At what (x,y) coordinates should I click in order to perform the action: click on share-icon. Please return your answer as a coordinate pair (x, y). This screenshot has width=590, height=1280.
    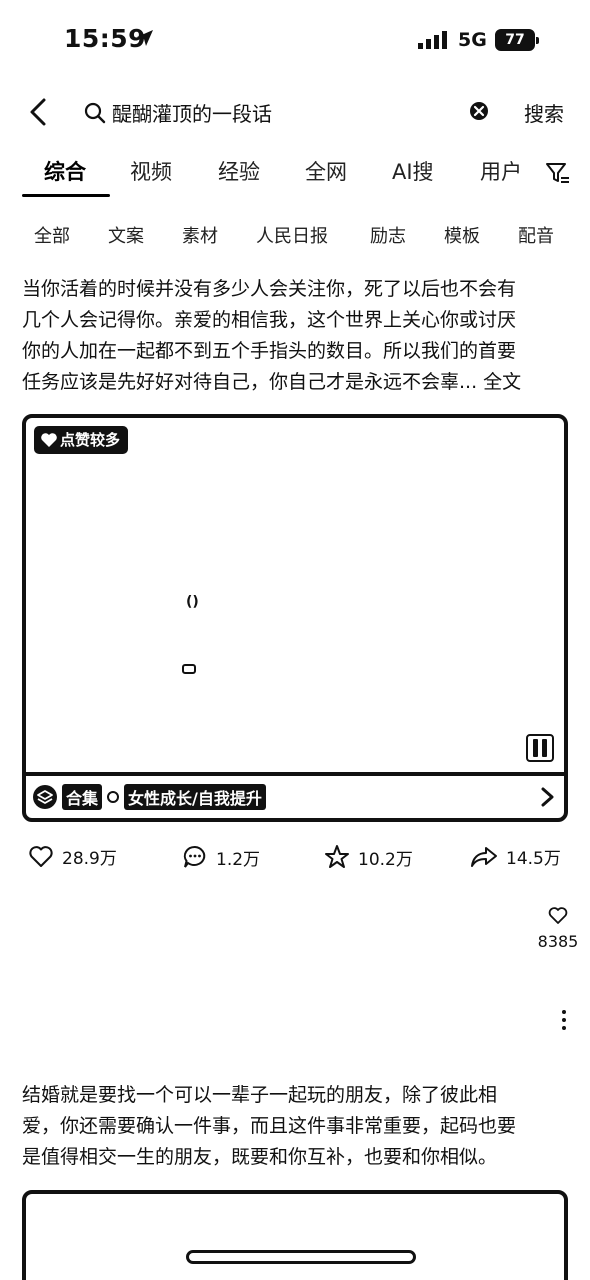
    Looking at the image, I should click on (484, 856).